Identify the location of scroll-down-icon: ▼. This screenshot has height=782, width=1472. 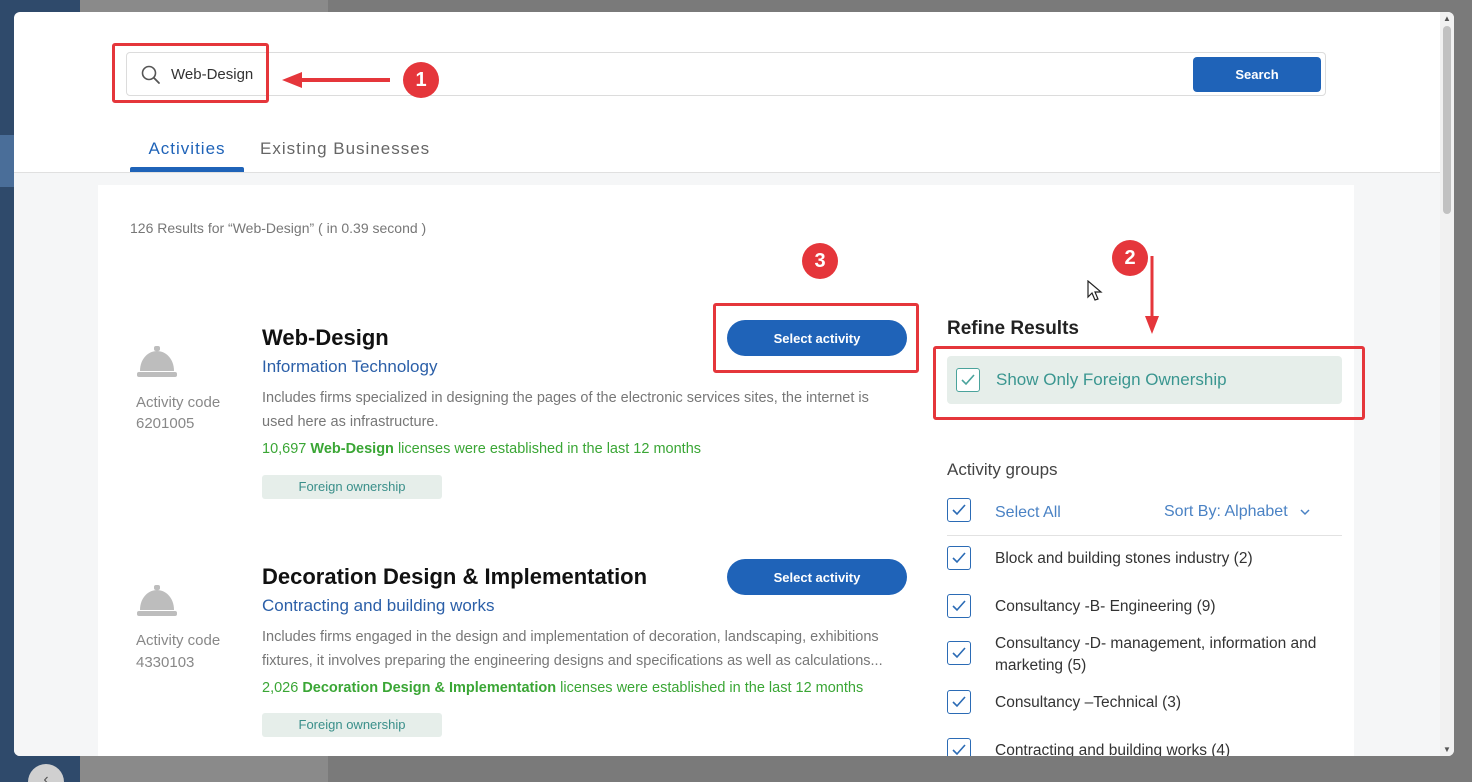
(1447, 749).